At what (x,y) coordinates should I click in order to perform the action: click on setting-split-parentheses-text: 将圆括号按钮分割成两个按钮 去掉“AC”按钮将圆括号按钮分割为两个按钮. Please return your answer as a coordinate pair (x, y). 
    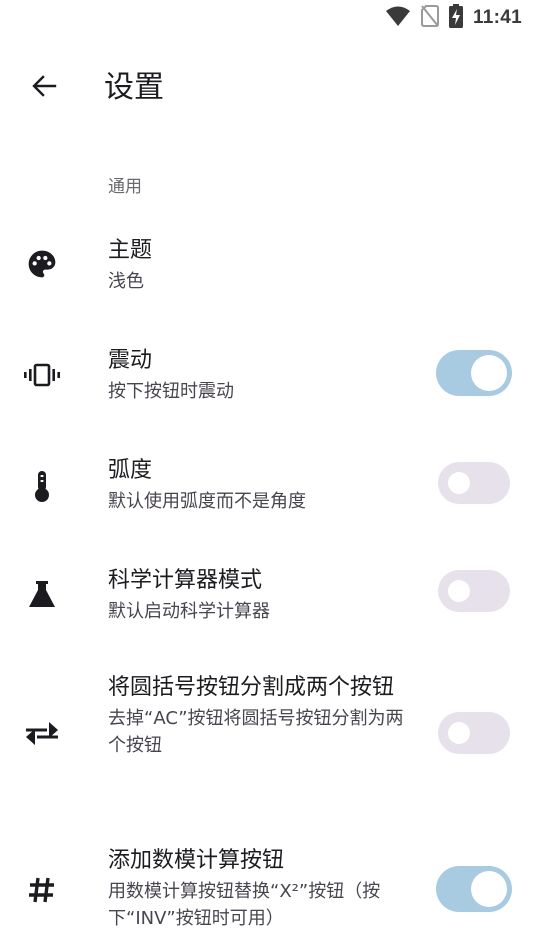
    Looking at the image, I should click on (256, 714).